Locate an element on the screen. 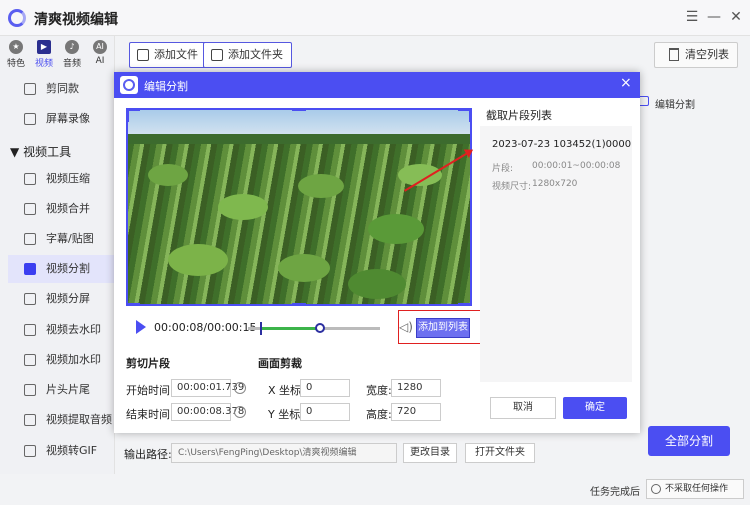 The width and height of the screenshot is (750, 505). minimize-icon: — is located at coordinates (714, 17).